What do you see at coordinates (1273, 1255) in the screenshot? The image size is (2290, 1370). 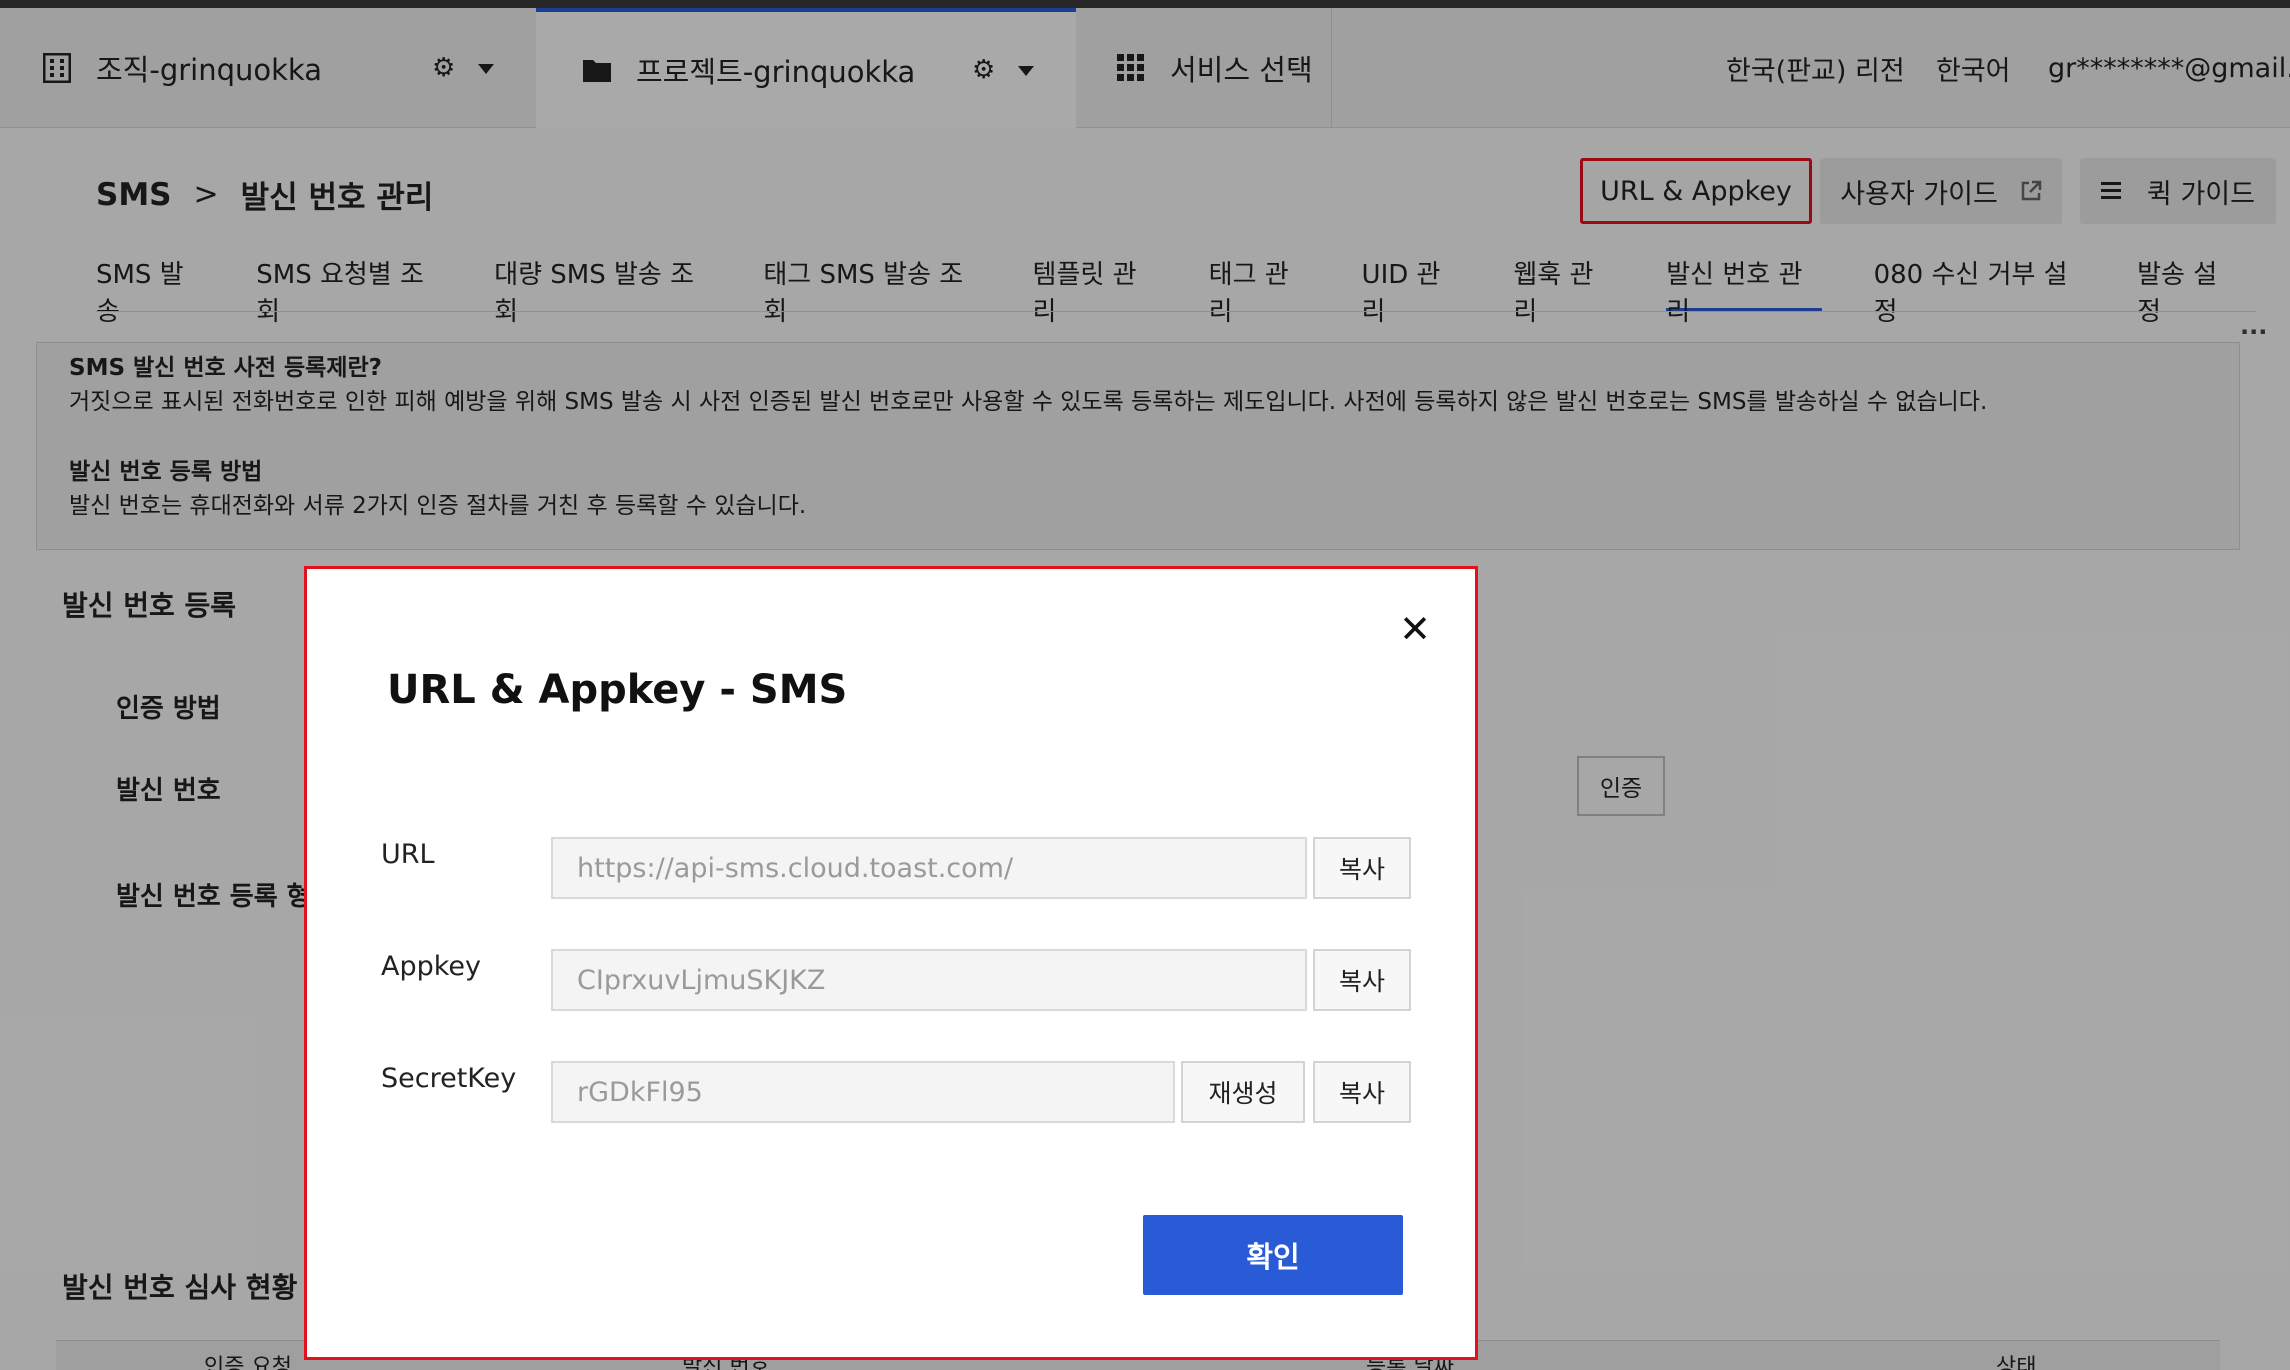 I see `confirm-button: 확인` at bounding box center [1273, 1255].